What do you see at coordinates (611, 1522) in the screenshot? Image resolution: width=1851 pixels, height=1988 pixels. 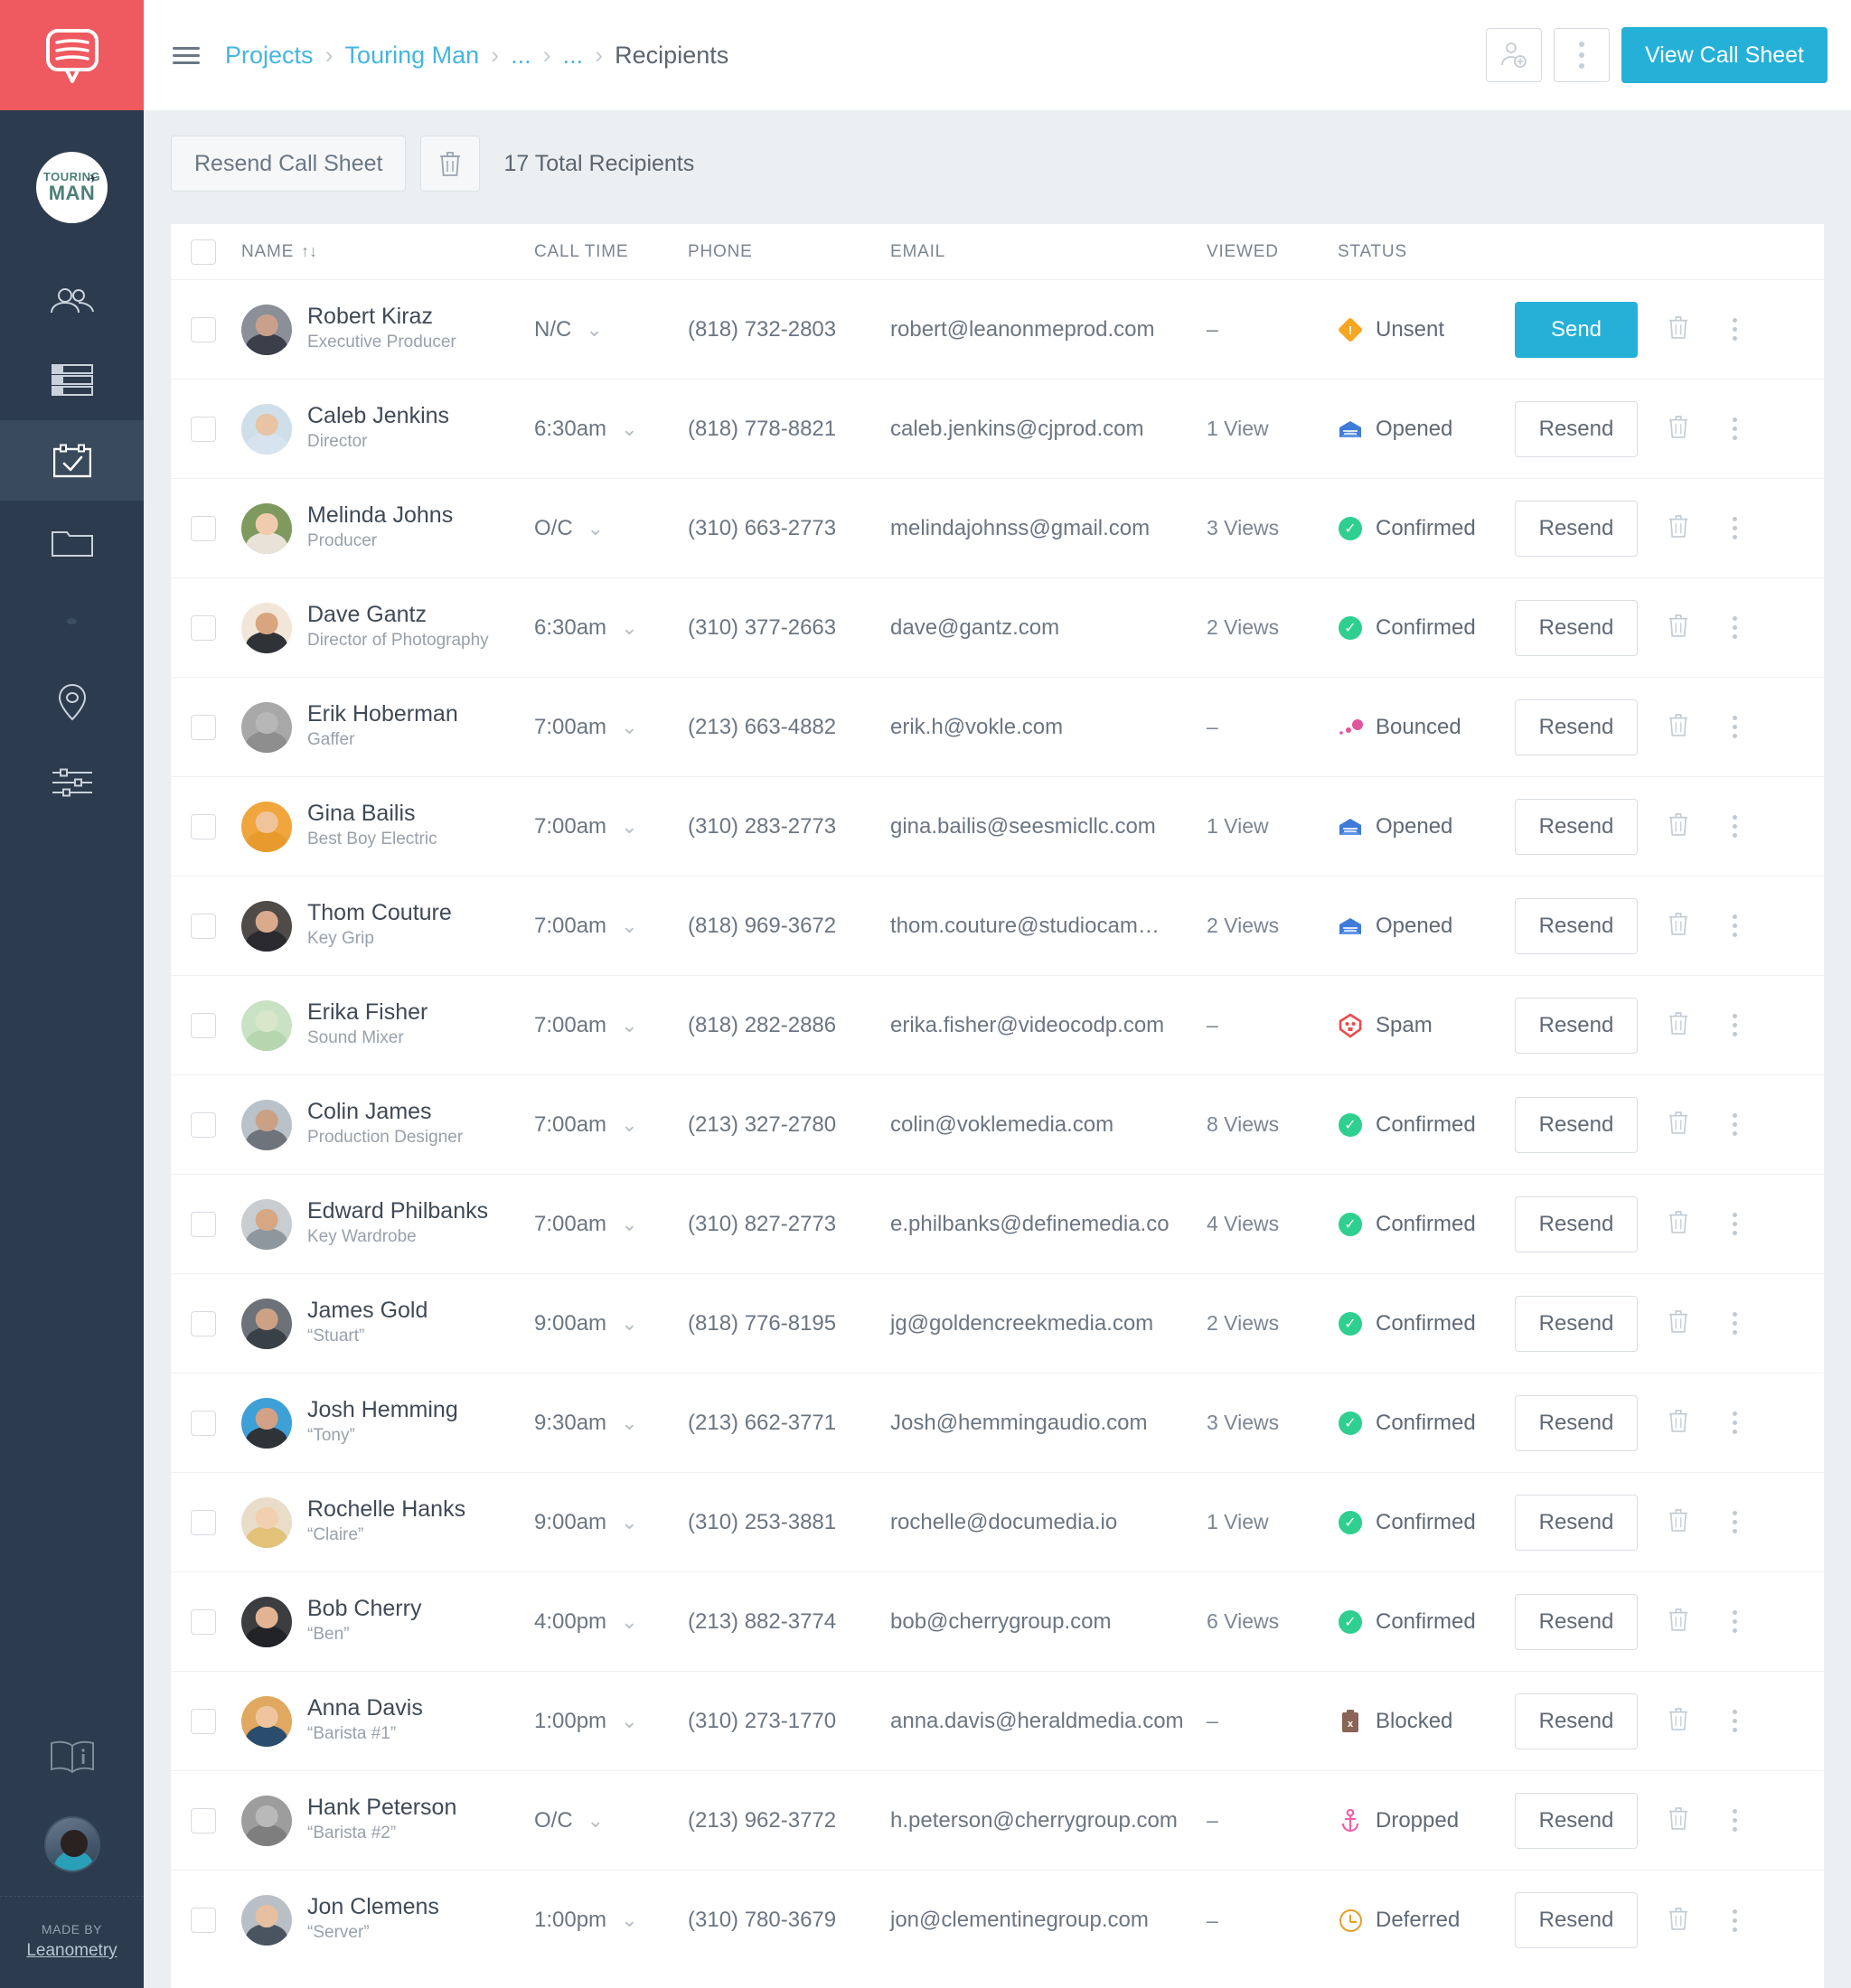 I see `call-time-cell: 9:00am ⌄` at bounding box center [611, 1522].